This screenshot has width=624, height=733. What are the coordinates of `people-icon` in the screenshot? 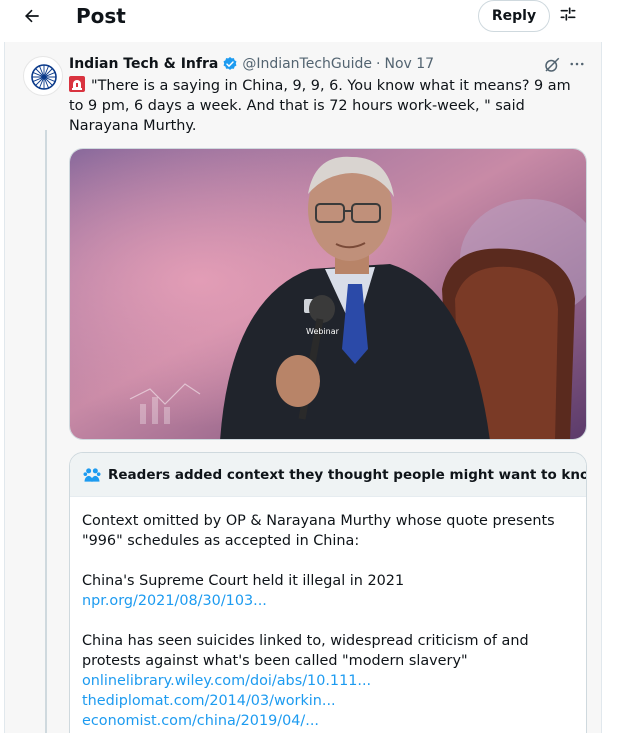 It's located at (92, 475).